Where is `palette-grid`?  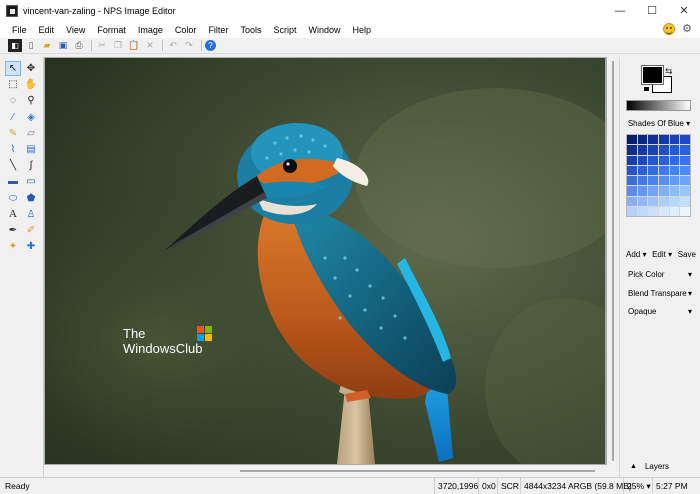 palette-grid is located at coordinates (658, 175).